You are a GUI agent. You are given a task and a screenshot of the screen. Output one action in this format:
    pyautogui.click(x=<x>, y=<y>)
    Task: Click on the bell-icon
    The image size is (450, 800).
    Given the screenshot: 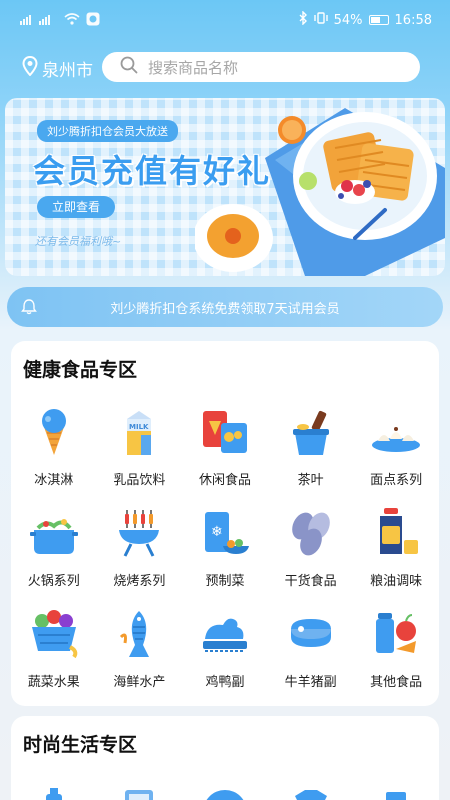 What is the action you would take?
    pyautogui.click(x=29, y=308)
    